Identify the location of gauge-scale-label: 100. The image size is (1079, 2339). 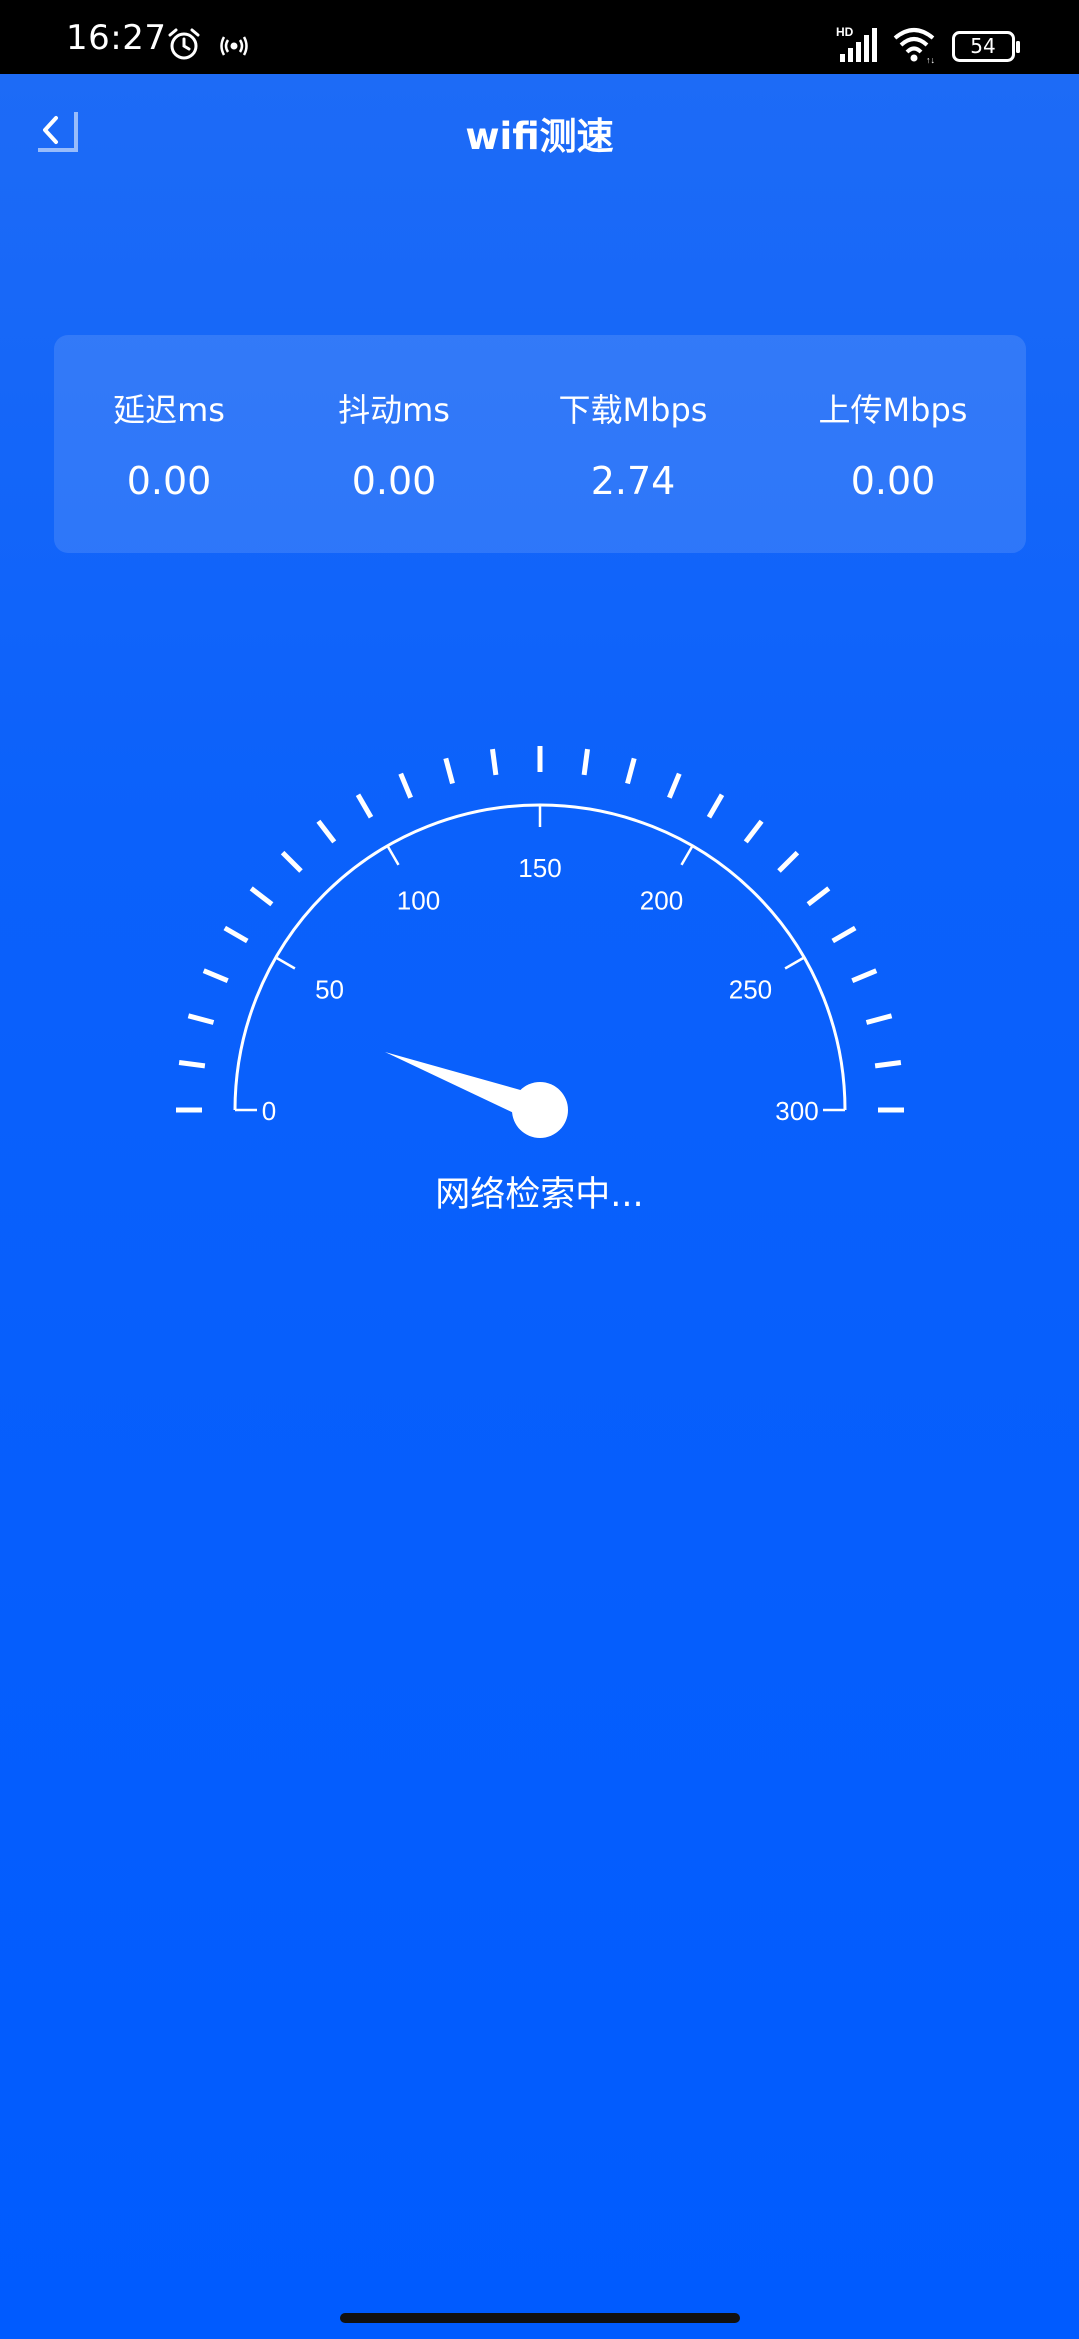
(418, 901).